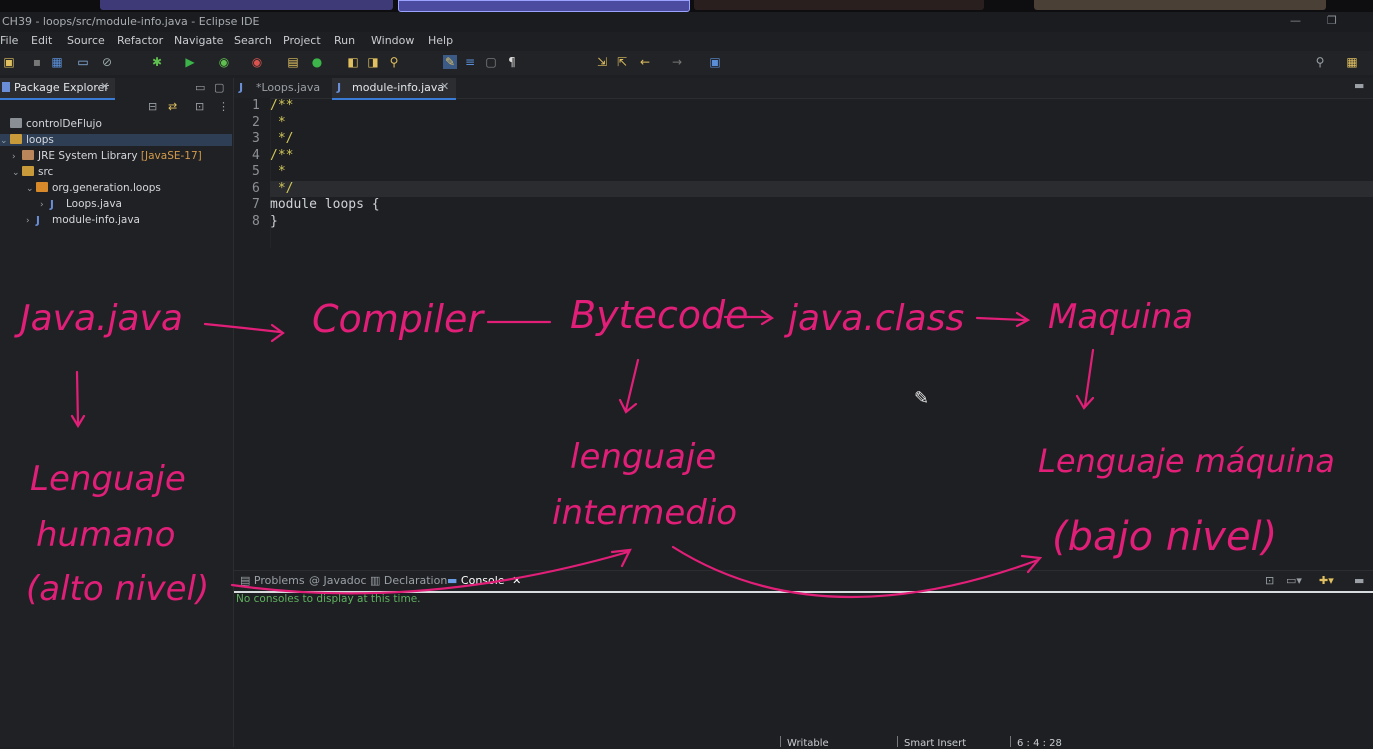 This screenshot has height=749, width=1373. Describe the element at coordinates (1295, 20) in the screenshot. I see `minimize-icon: —` at that location.